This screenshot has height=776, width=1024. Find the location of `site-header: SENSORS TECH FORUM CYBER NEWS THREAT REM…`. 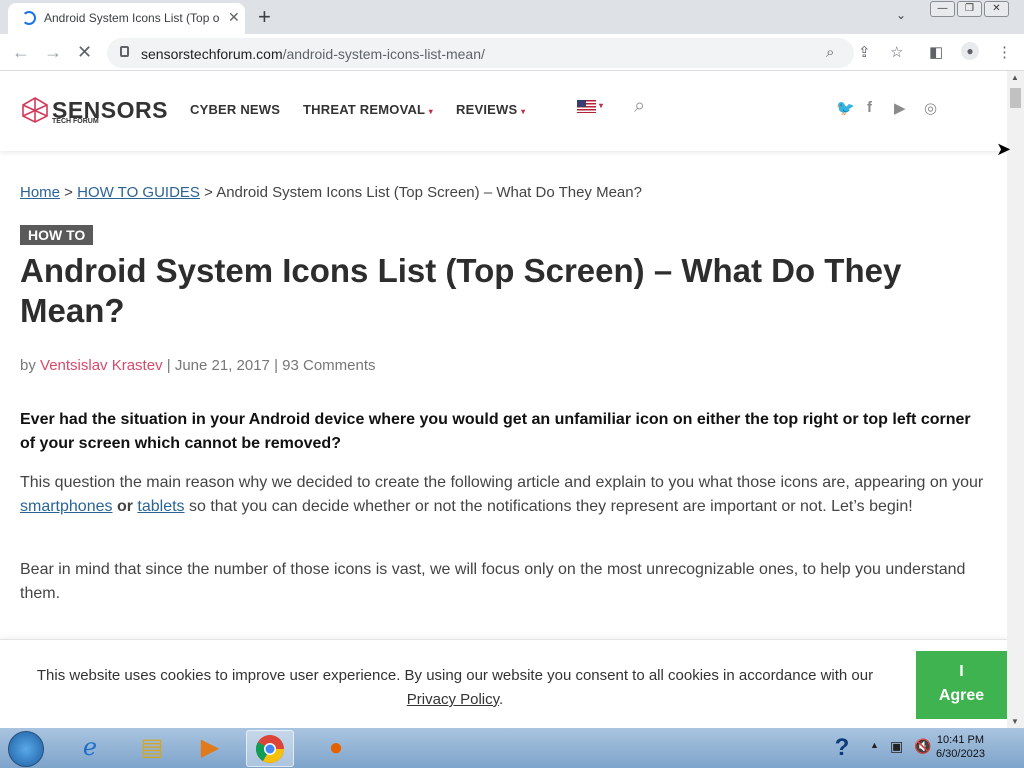

site-header: SENSORS TECH FORUM CYBER NEWS THREAT REM… is located at coordinates (503, 111).